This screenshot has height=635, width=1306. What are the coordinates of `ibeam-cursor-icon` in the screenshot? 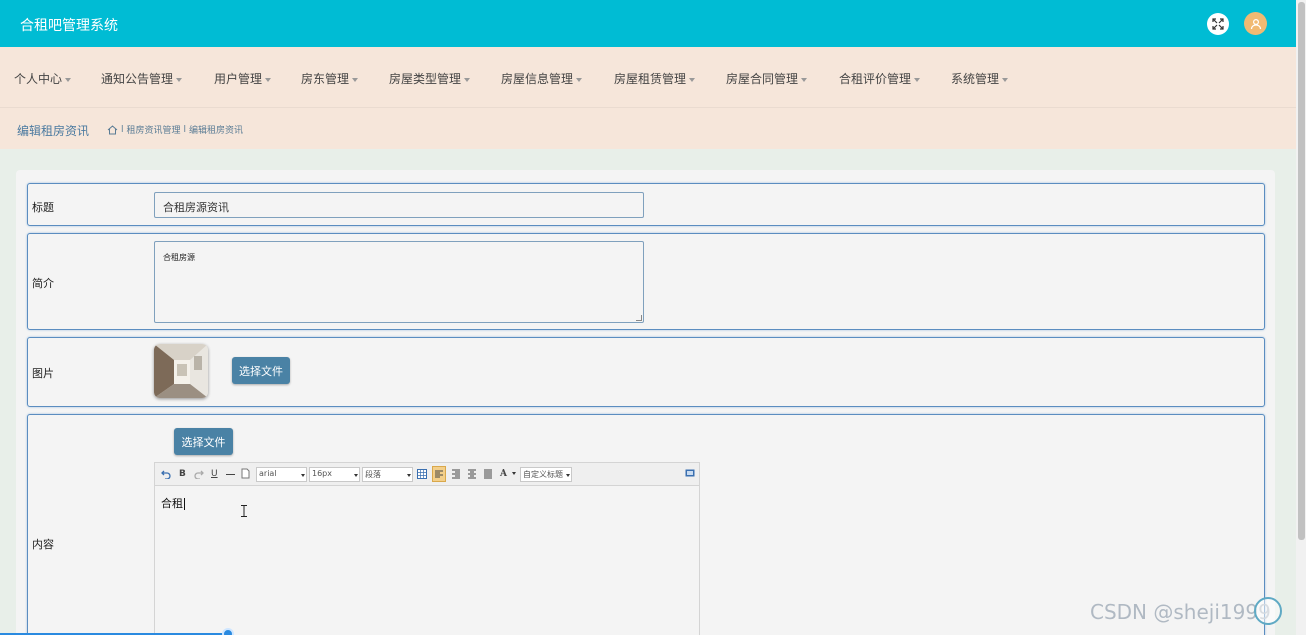 It's located at (244, 511).